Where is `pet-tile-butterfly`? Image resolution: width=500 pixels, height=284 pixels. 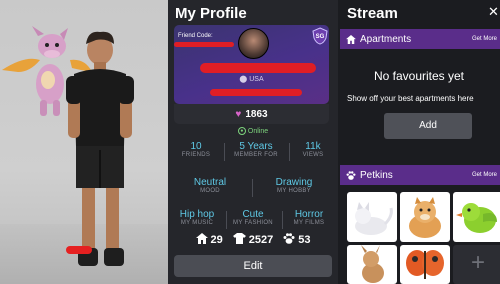 pet-tile-butterfly is located at coordinates (425, 264).